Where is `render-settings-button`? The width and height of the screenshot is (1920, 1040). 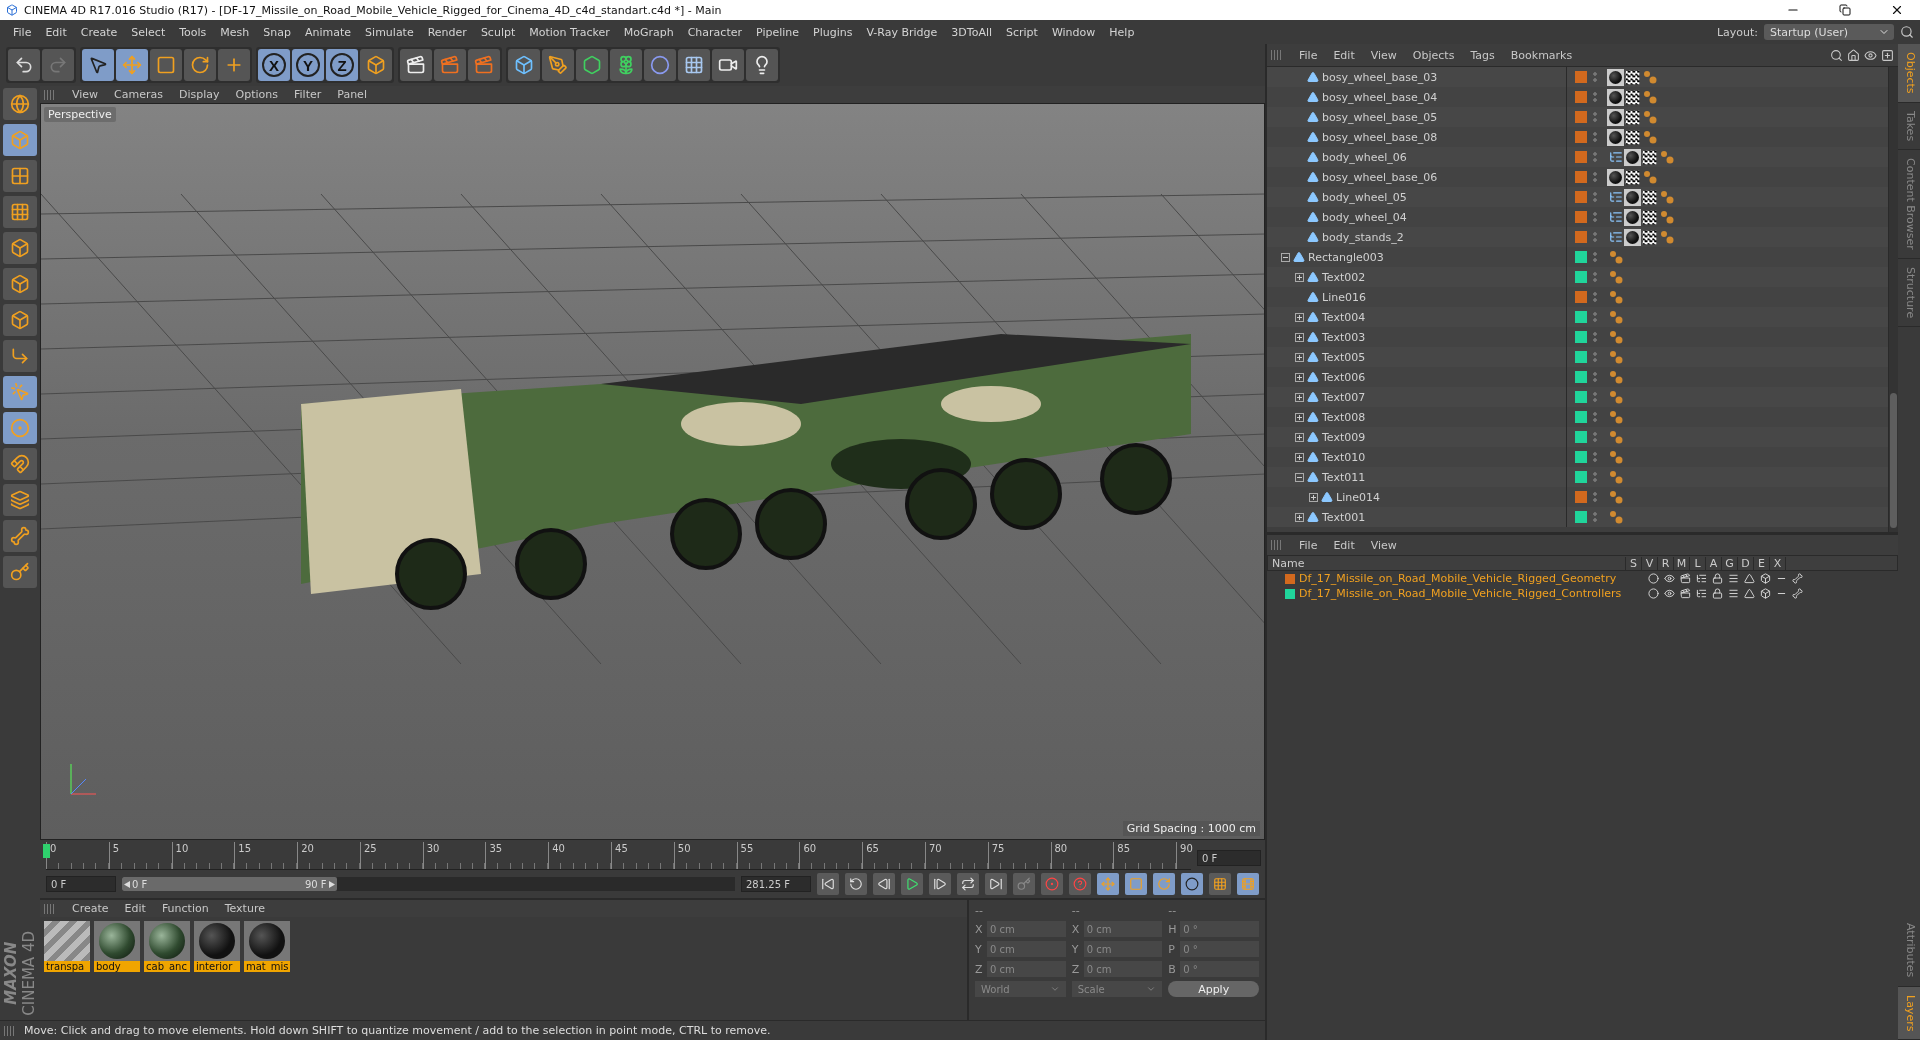
render-settings-button is located at coordinates (484, 65).